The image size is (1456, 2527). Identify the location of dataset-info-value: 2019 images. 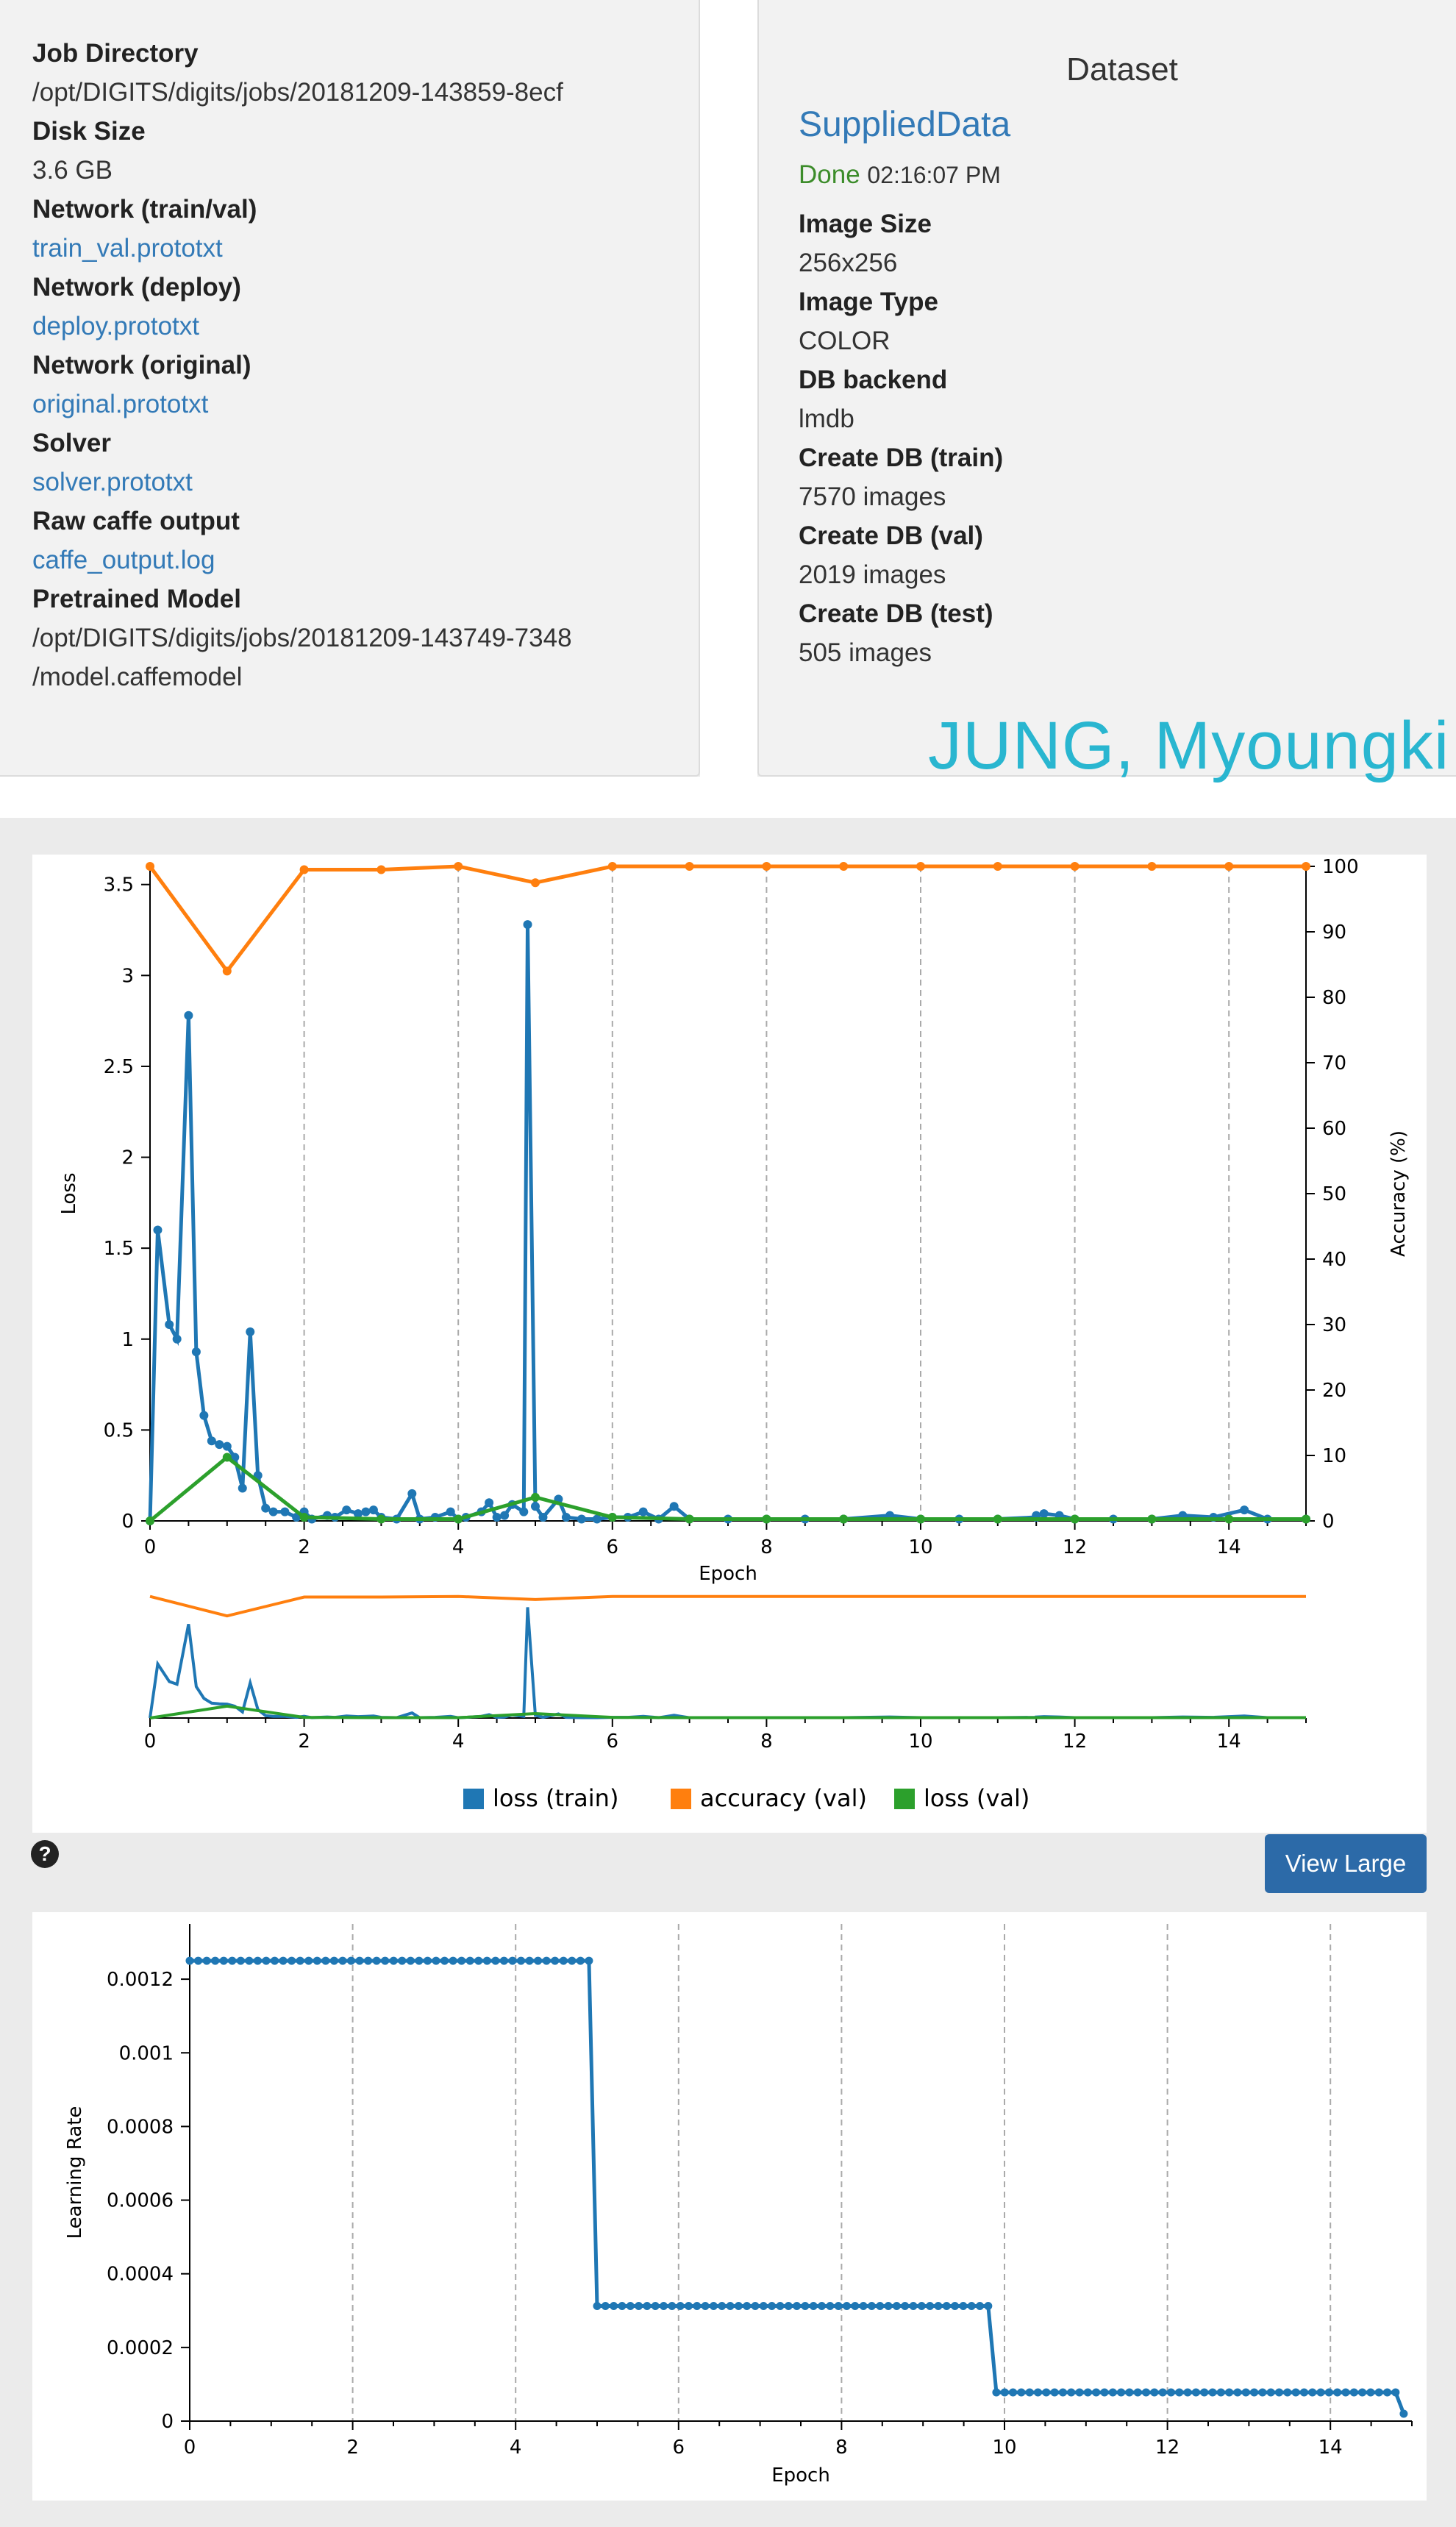
(872, 574).